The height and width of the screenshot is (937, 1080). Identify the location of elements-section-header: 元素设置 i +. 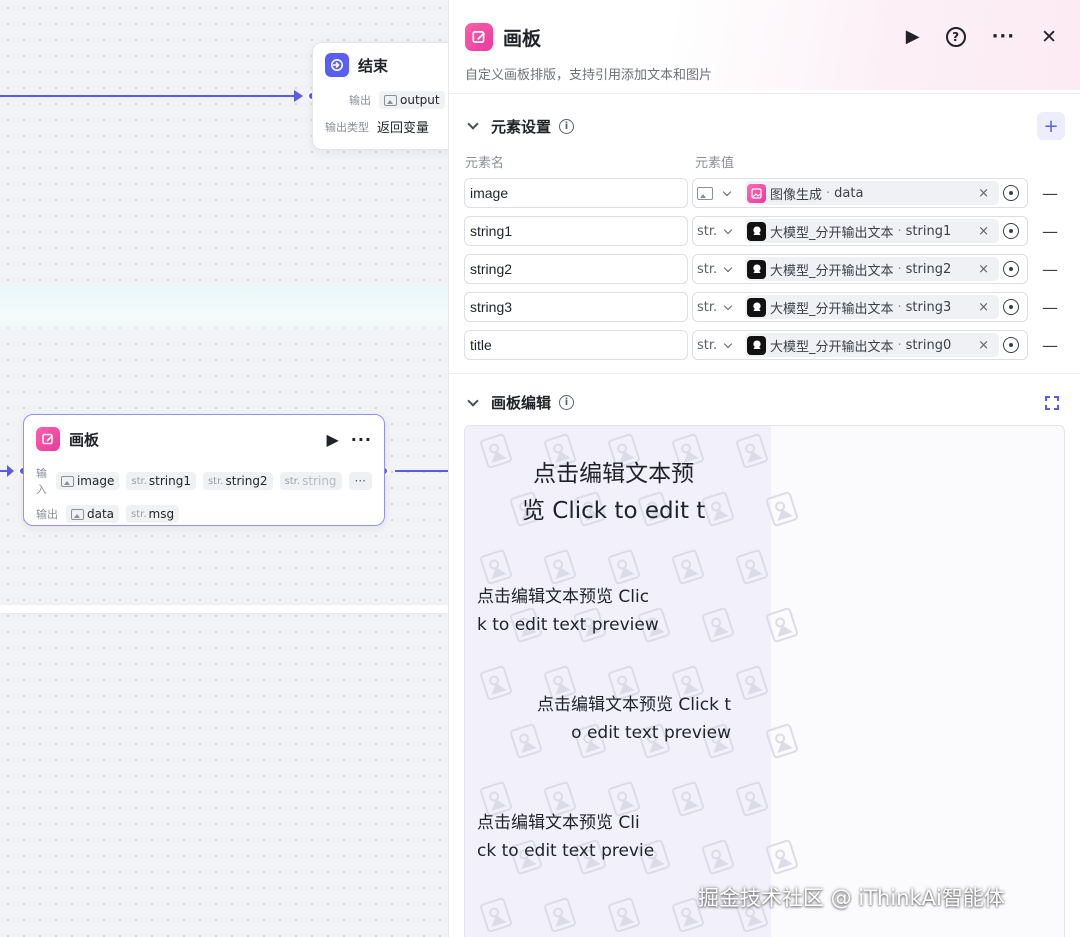
(765, 126).